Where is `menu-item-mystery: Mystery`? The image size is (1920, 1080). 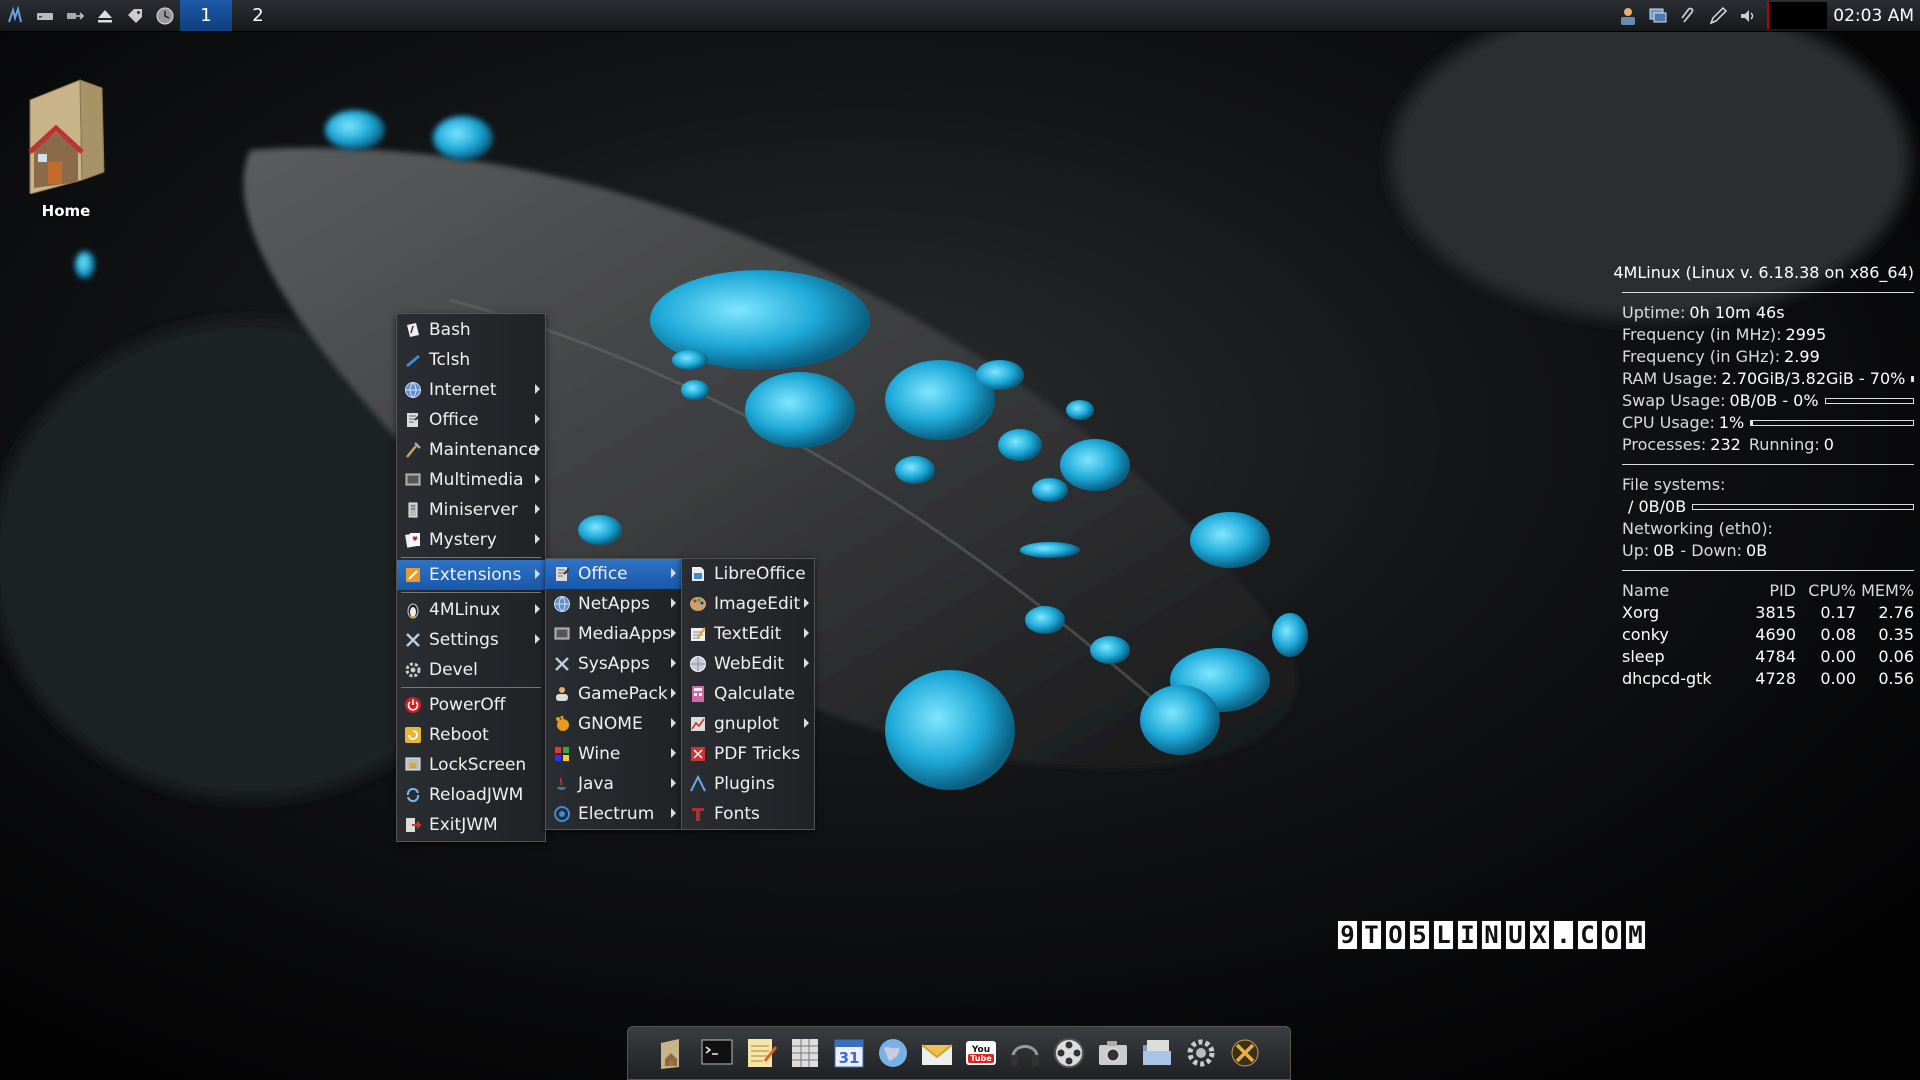
menu-item-mystery: Mystery is located at coordinates (471, 540).